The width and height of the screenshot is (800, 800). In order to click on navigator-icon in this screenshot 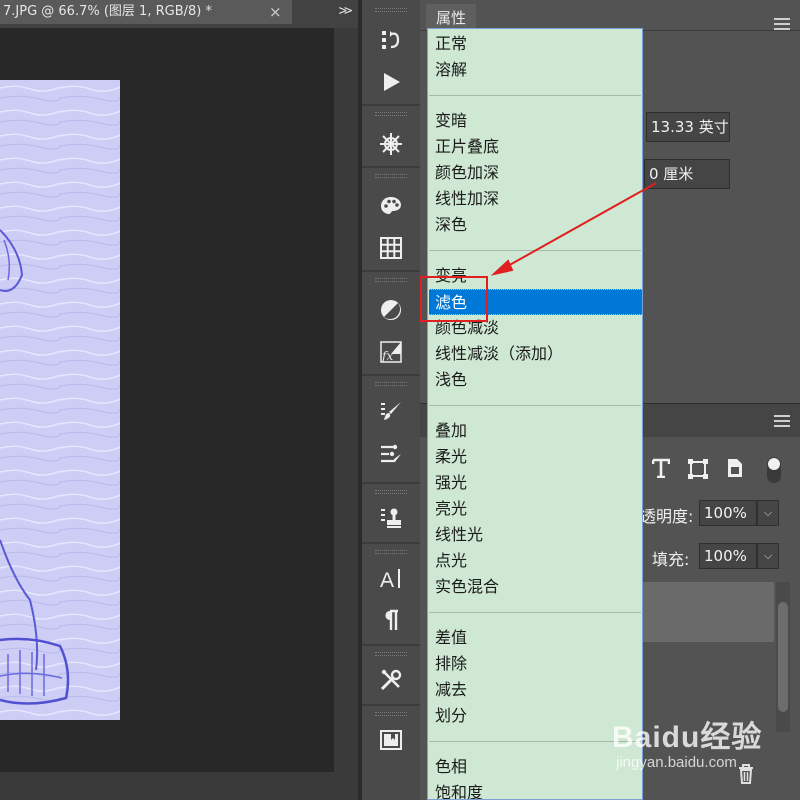, I will do `click(391, 144)`.